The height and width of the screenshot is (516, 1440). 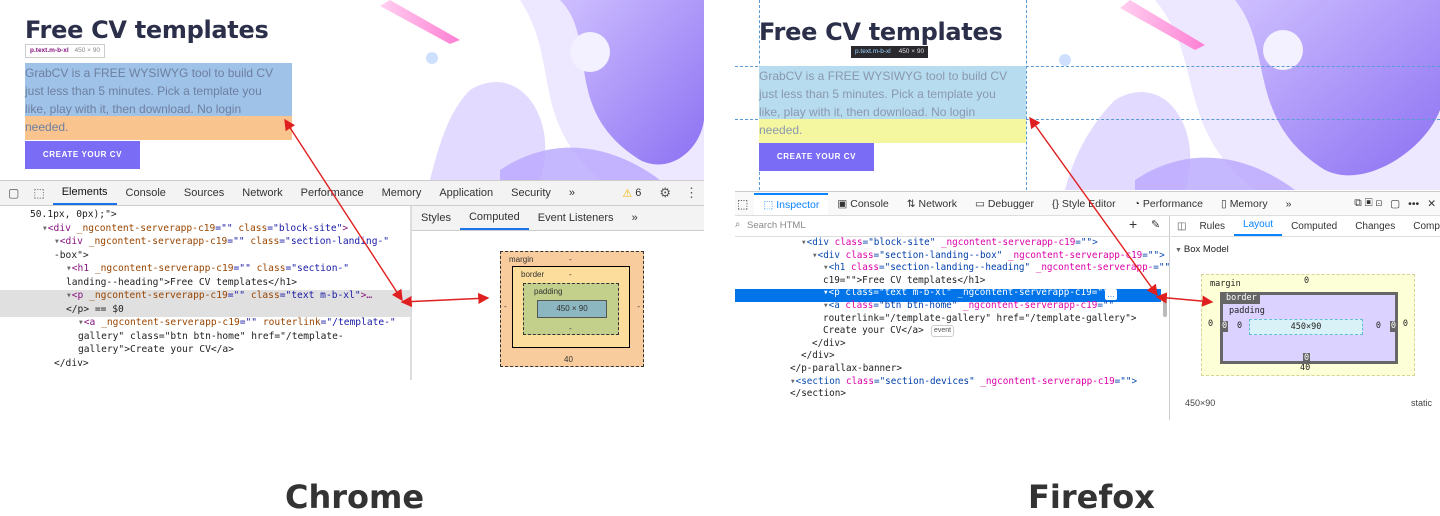 What do you see at coordinates (1244, 204) in the screenshot?
I see `tab-memory: ▯ Memory` at bounding box center [1244, 204].